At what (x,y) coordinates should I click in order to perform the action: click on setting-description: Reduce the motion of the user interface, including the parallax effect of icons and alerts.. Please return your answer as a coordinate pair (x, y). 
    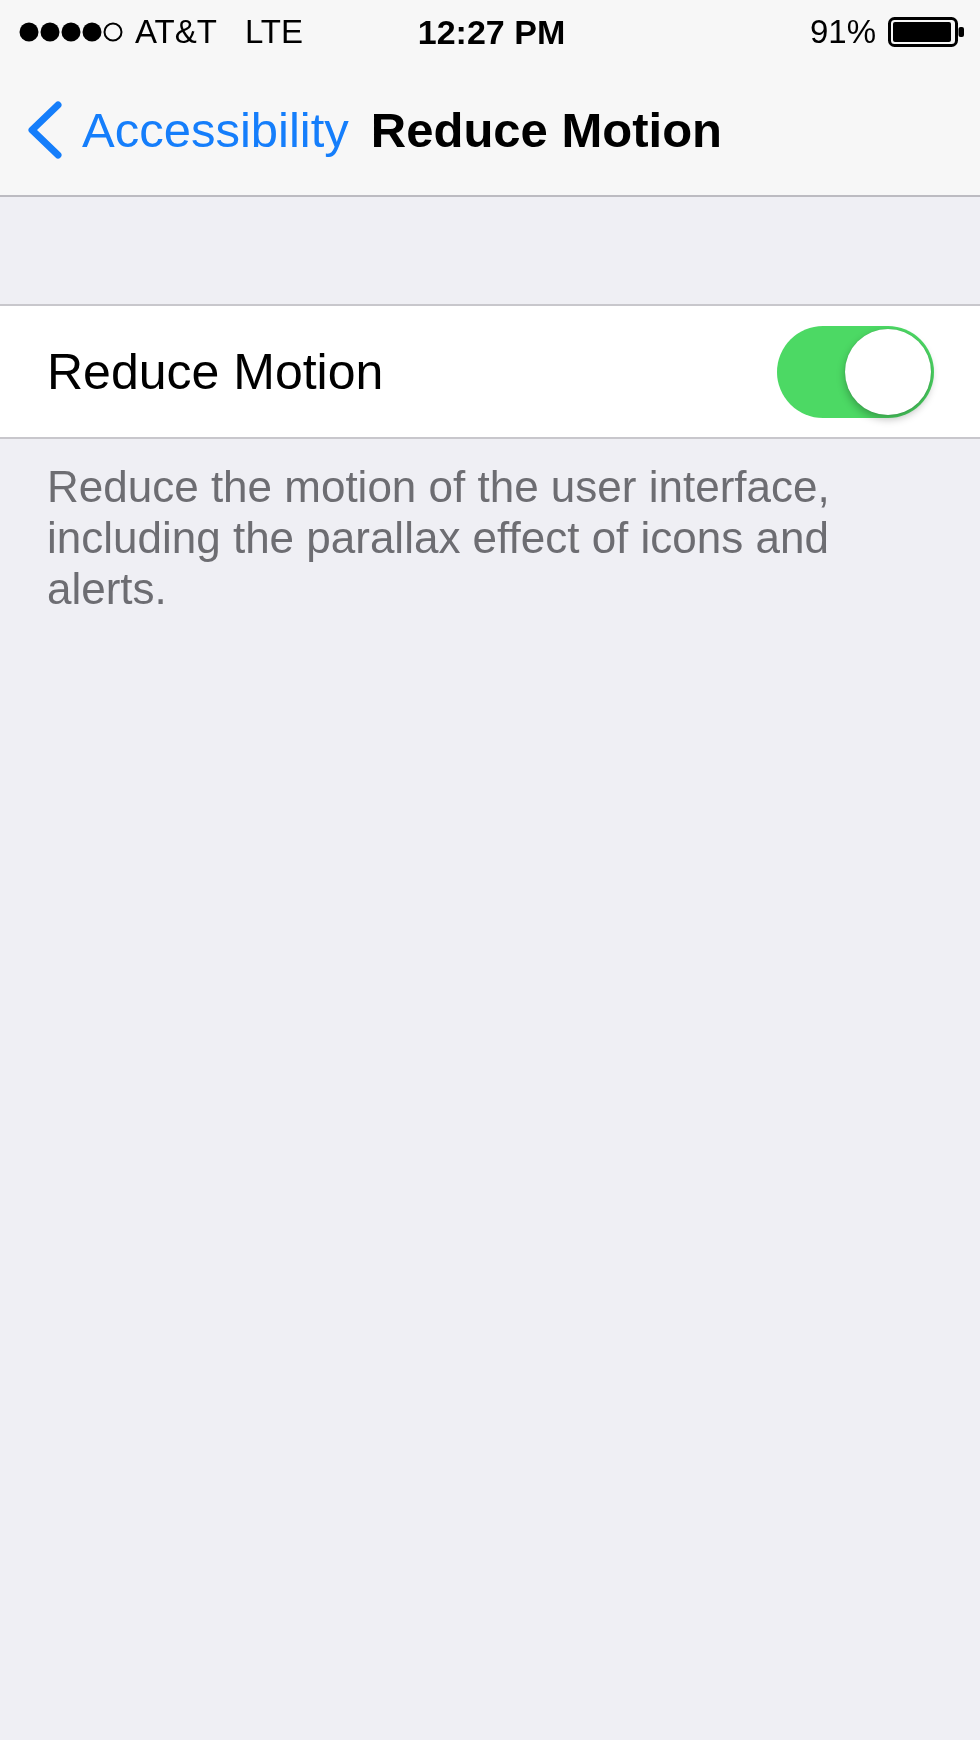
    Looking at the image, I should click on (439, 537).